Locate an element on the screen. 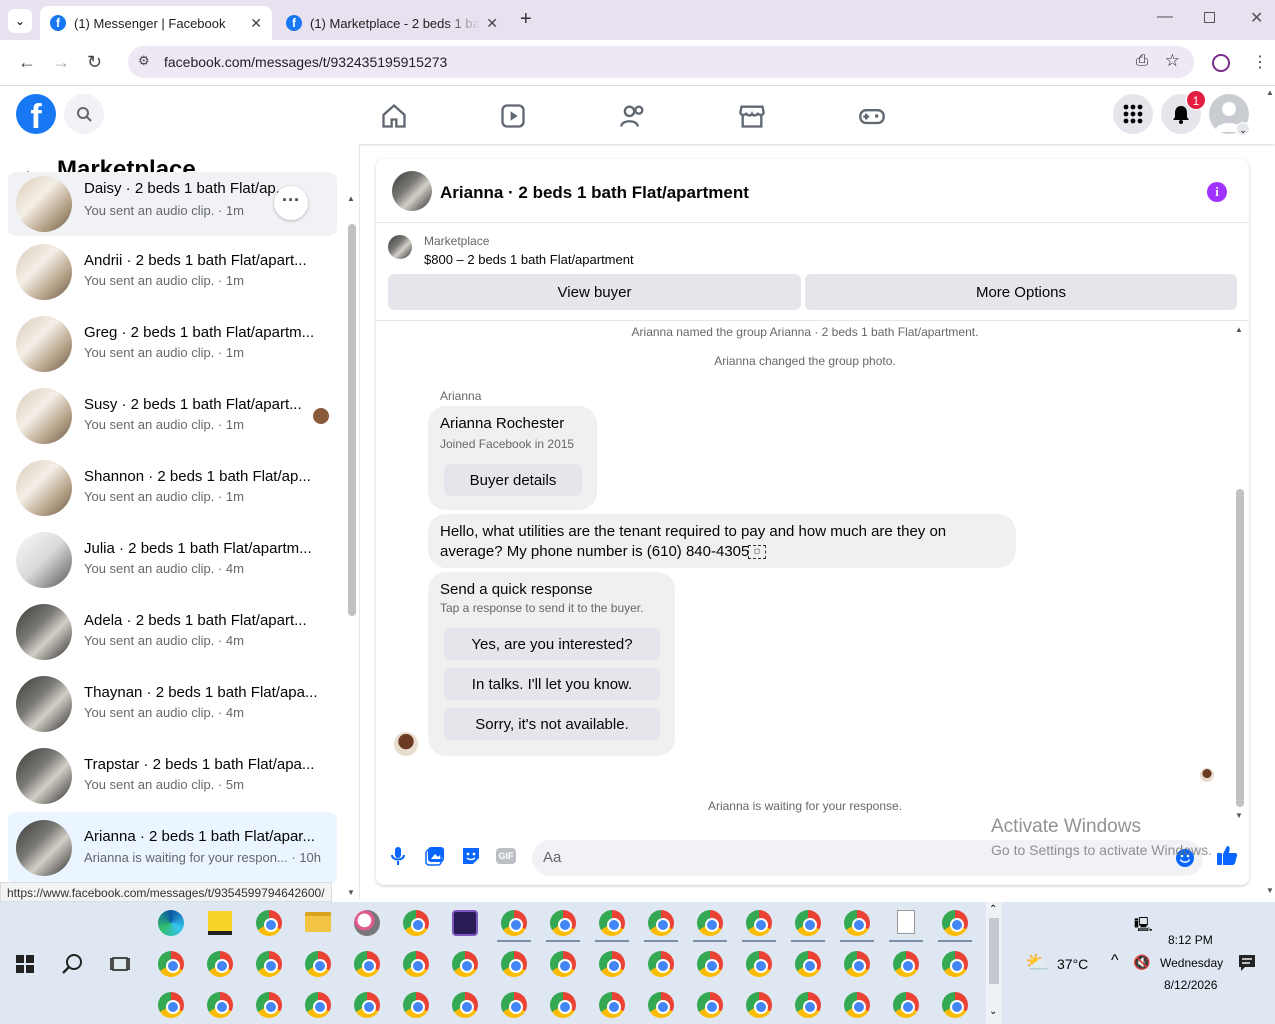  back-arrow-icon: ← is located at coordinates (27, 62).